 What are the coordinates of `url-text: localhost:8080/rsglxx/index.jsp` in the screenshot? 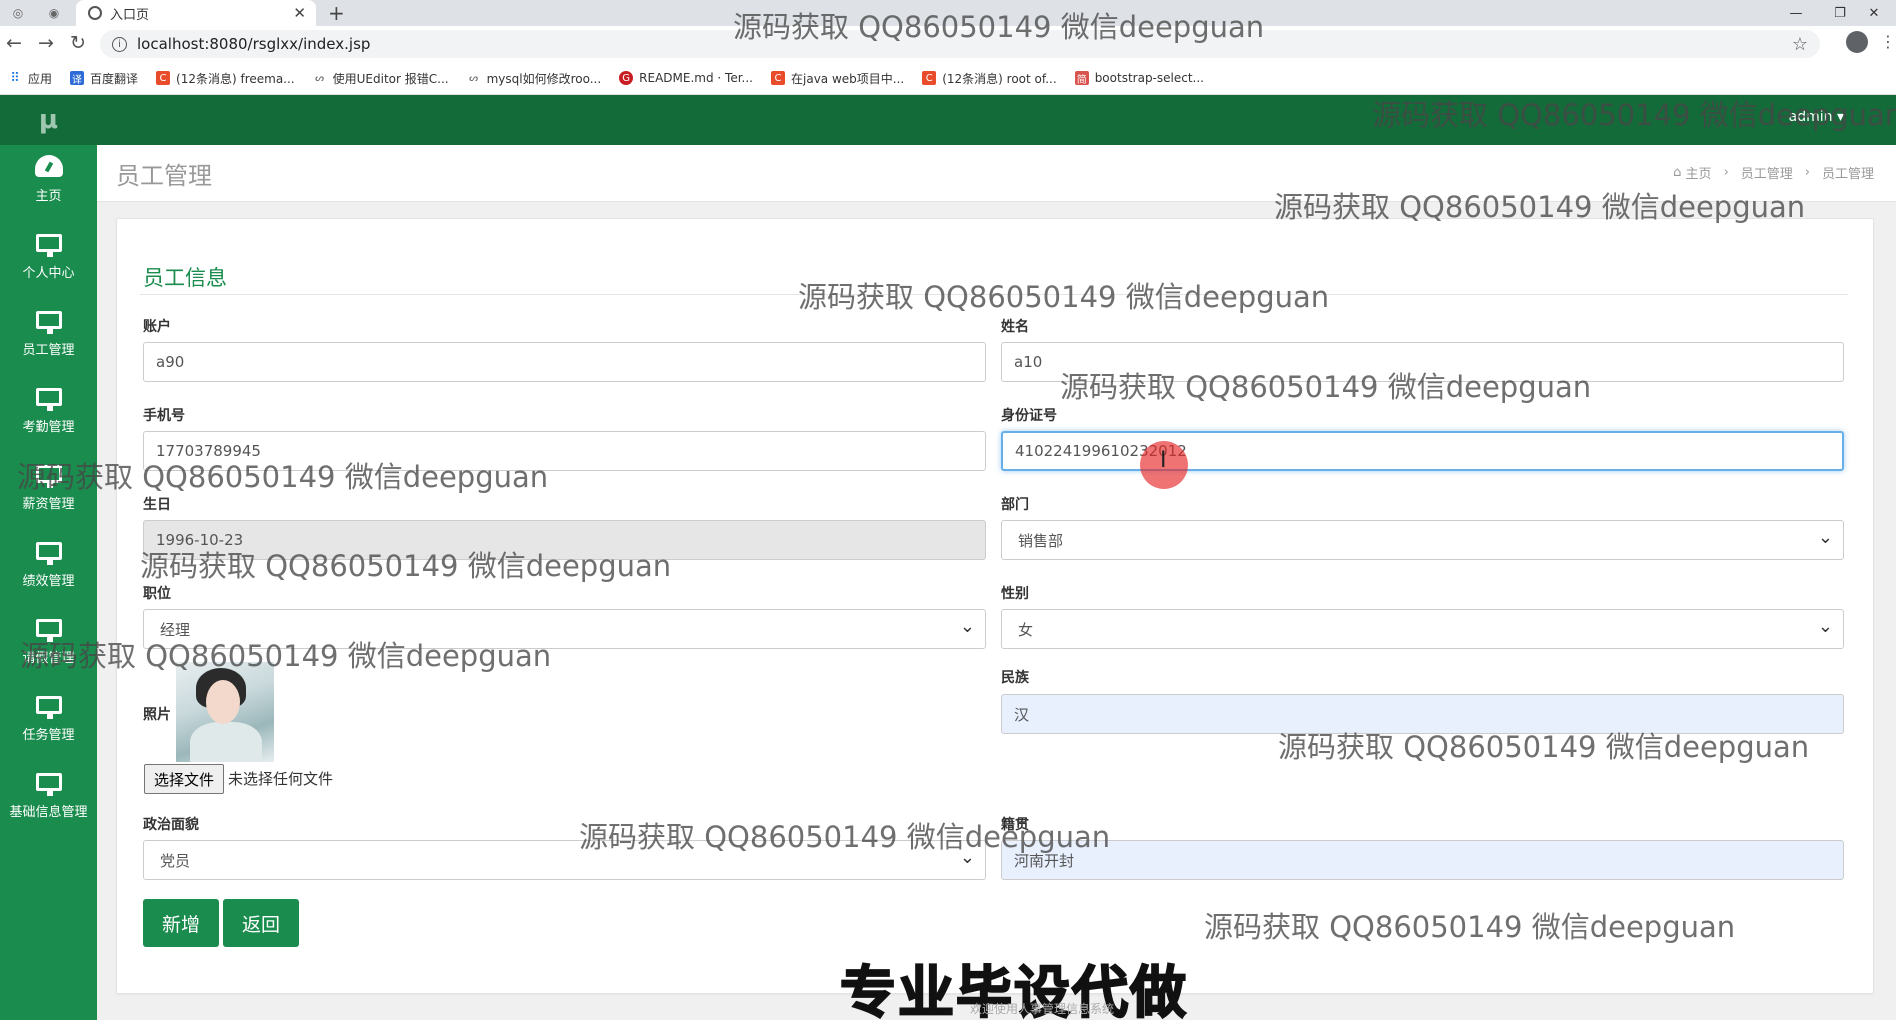 It's located at (254, 44).